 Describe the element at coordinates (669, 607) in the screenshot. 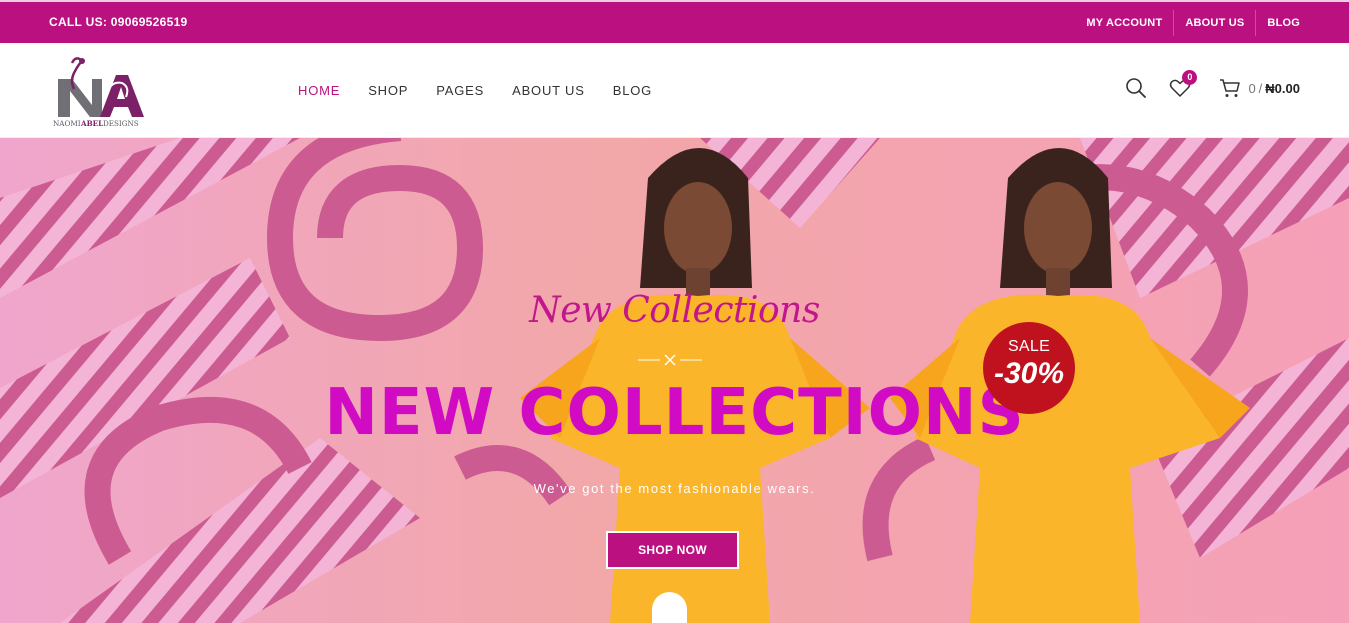

I see `slider-scroll-handle` at that location.